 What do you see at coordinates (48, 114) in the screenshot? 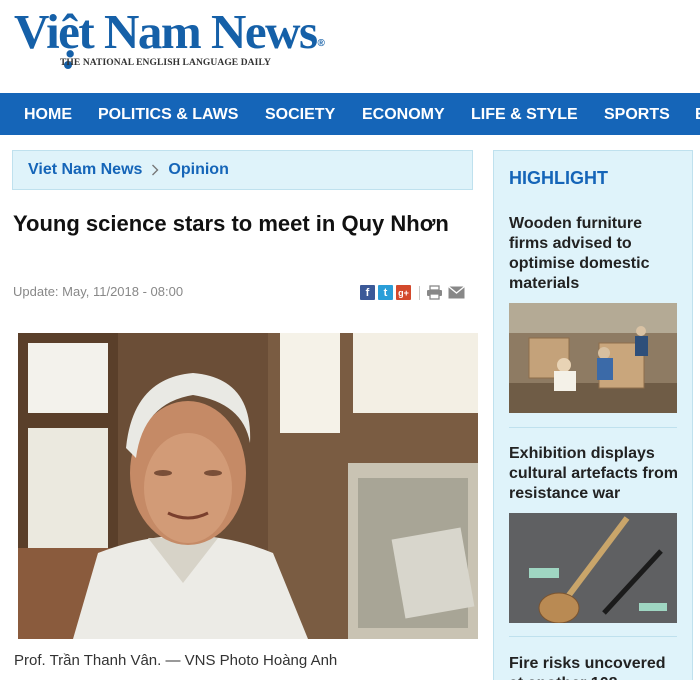
I see `nav-item-home: HOME` at bounding box center [48, 114].